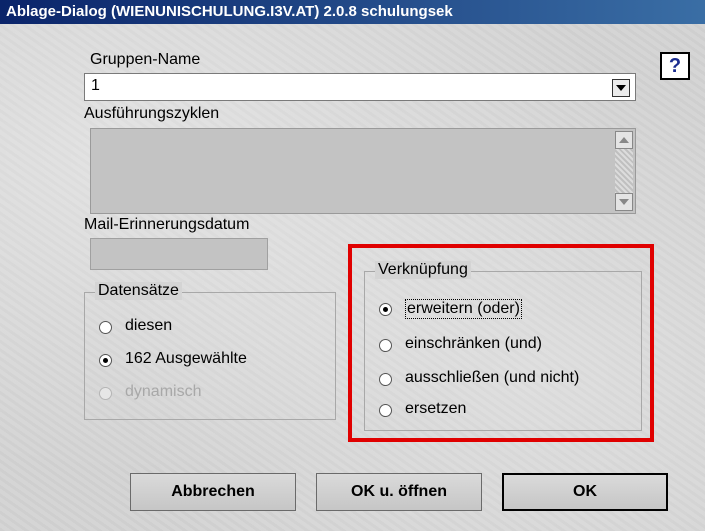  What do you see at coordinates (621, 88) in the screenshot?
I see `chevron-down-icon` at bounding box center [621, 88].